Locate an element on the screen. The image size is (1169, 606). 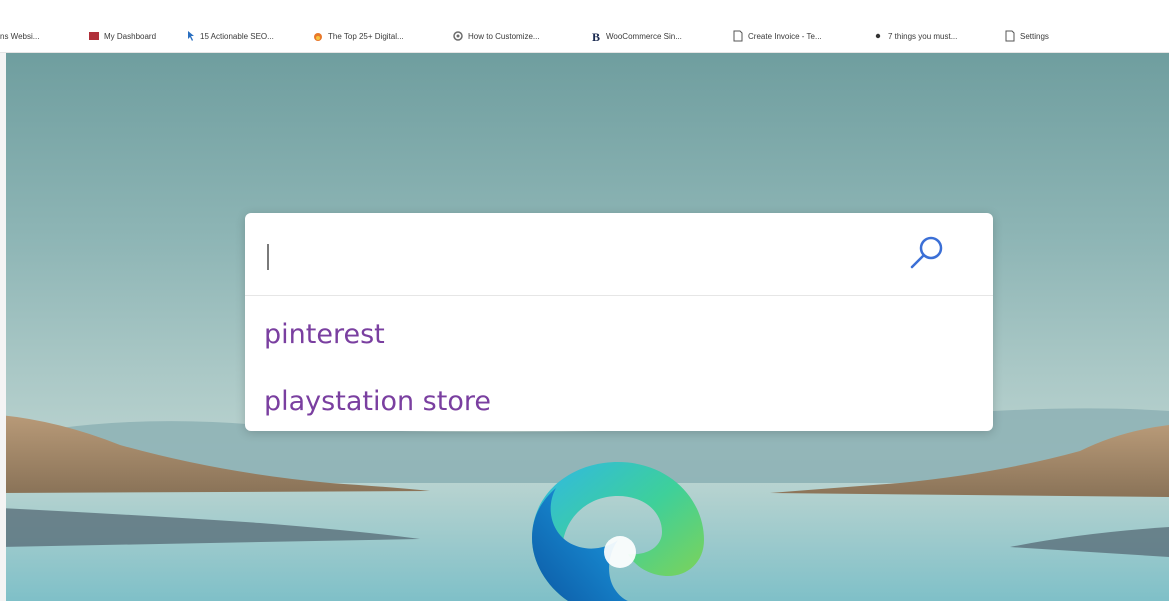
bookmark-item: My Dashboard is located at coordinates (130, 36).